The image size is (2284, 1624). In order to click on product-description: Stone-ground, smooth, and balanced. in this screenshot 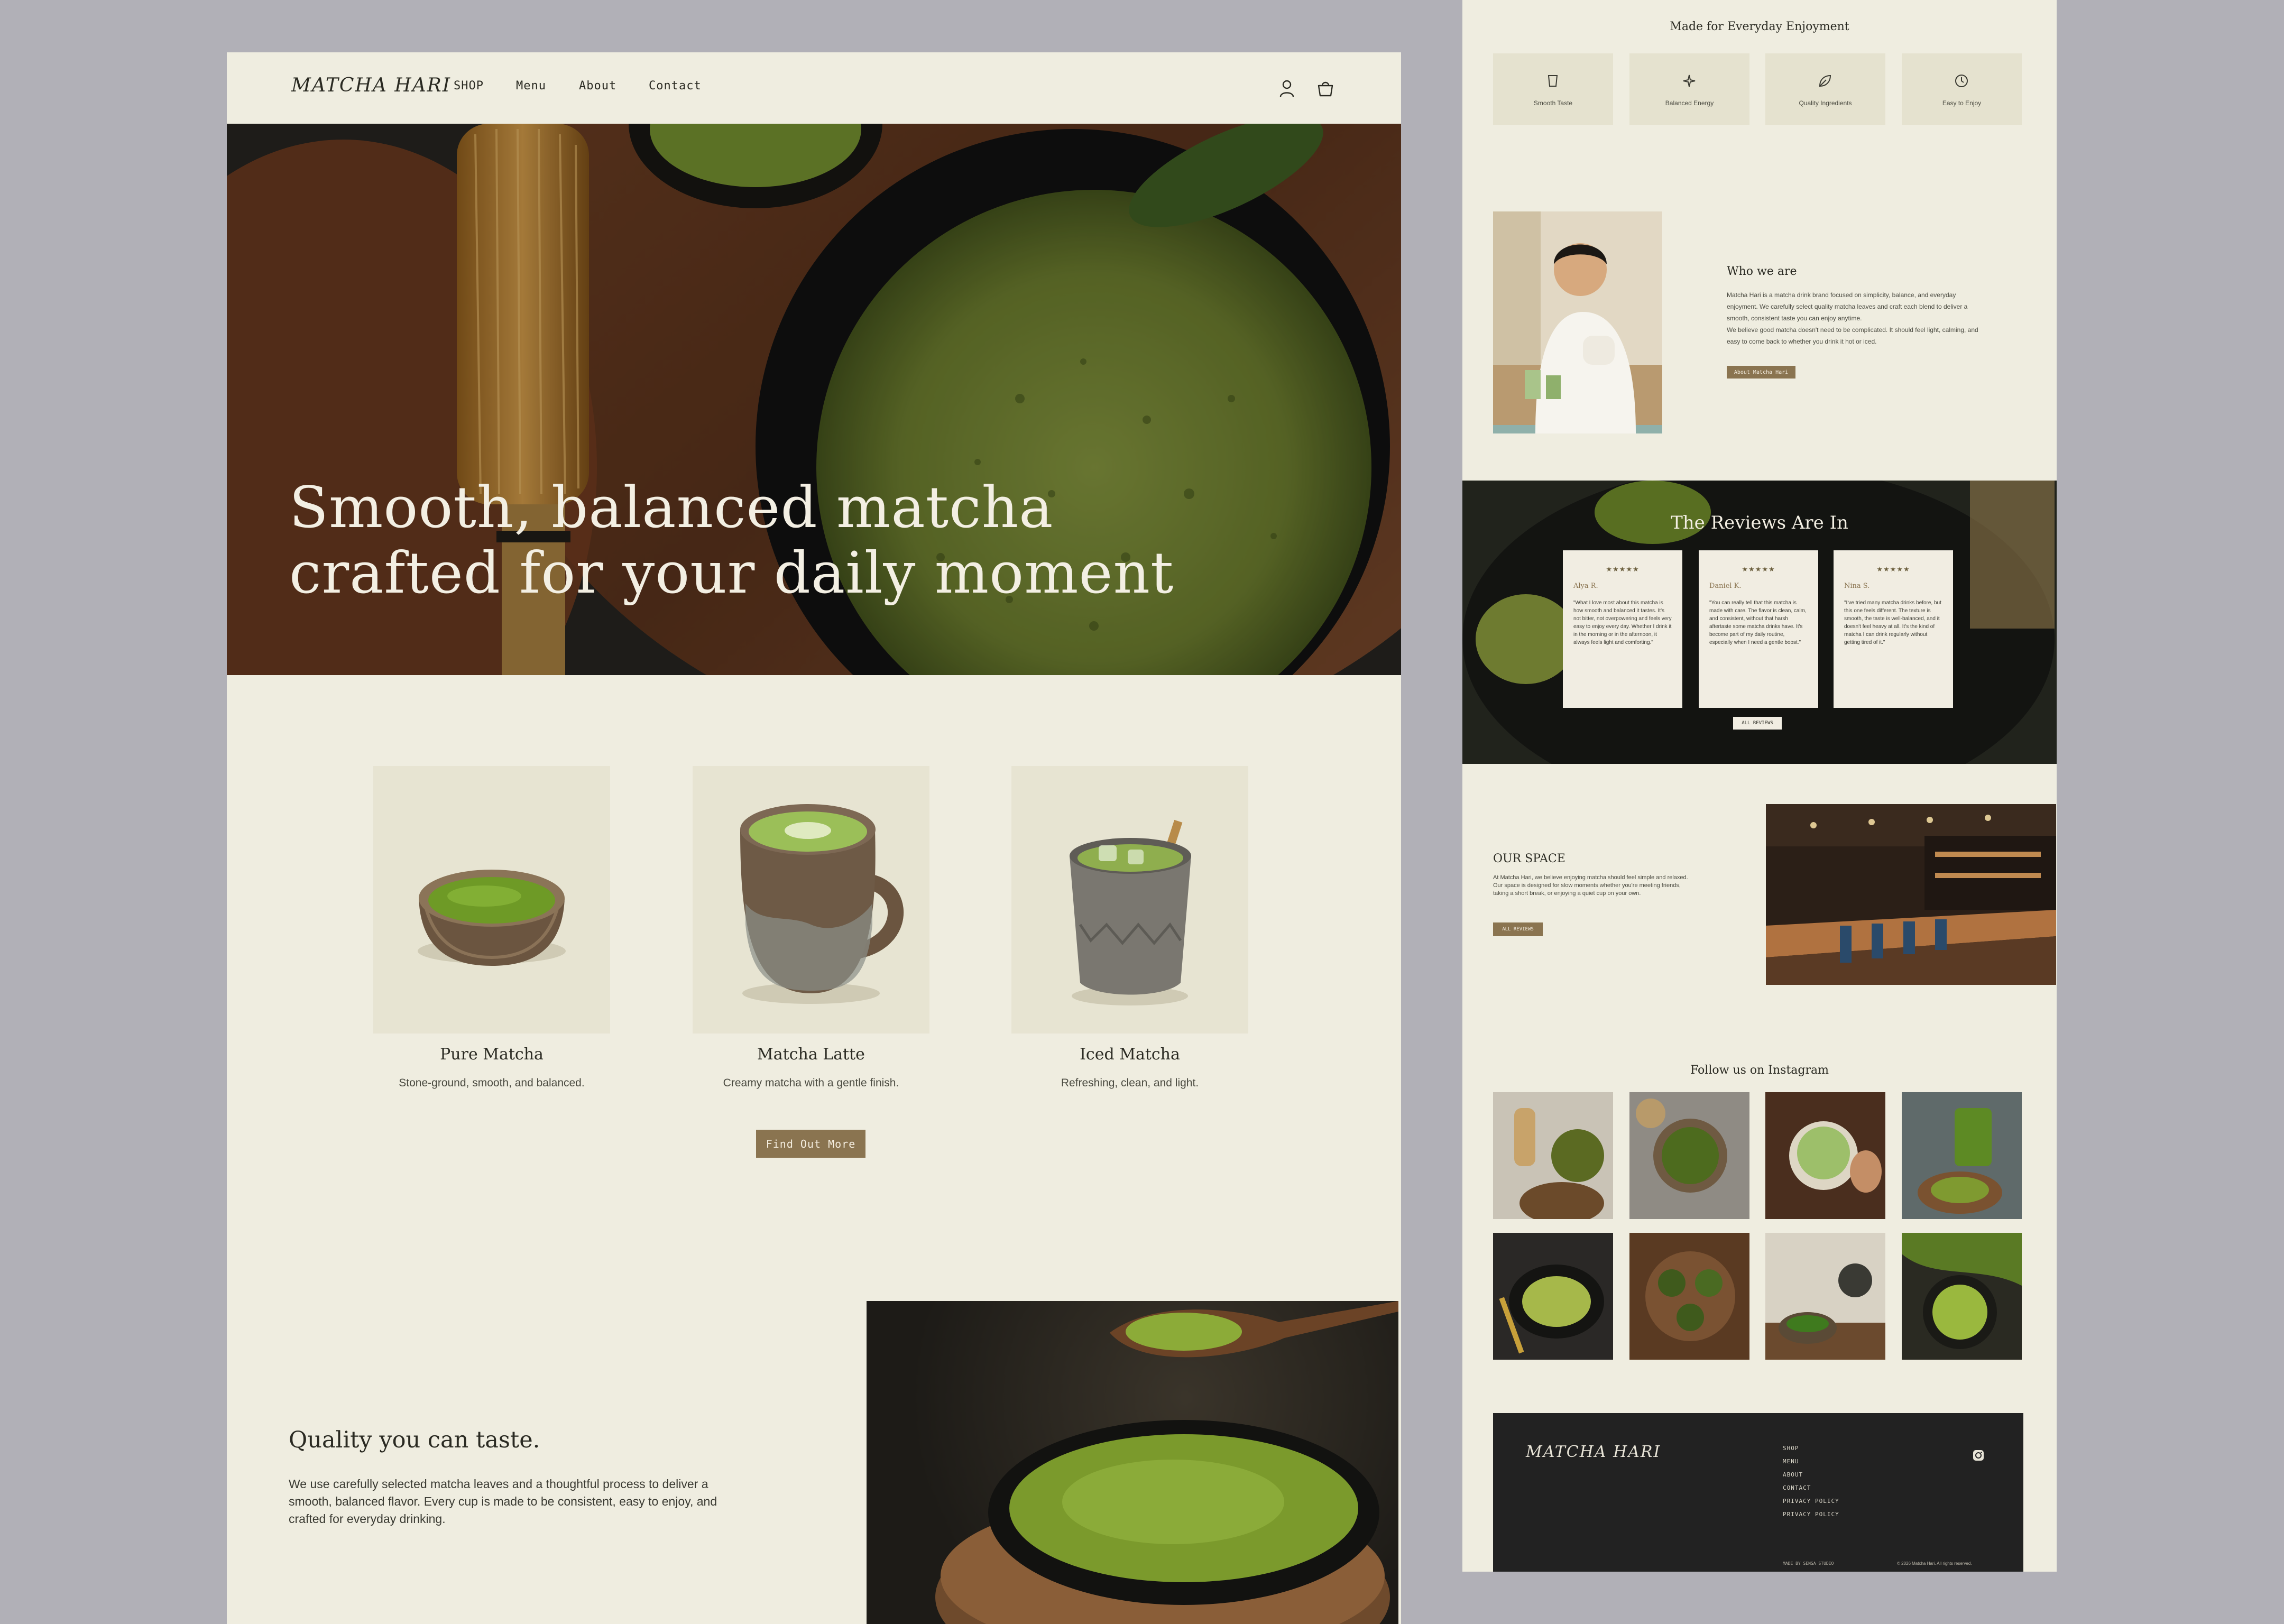, I will do `click(492, 1083)`.